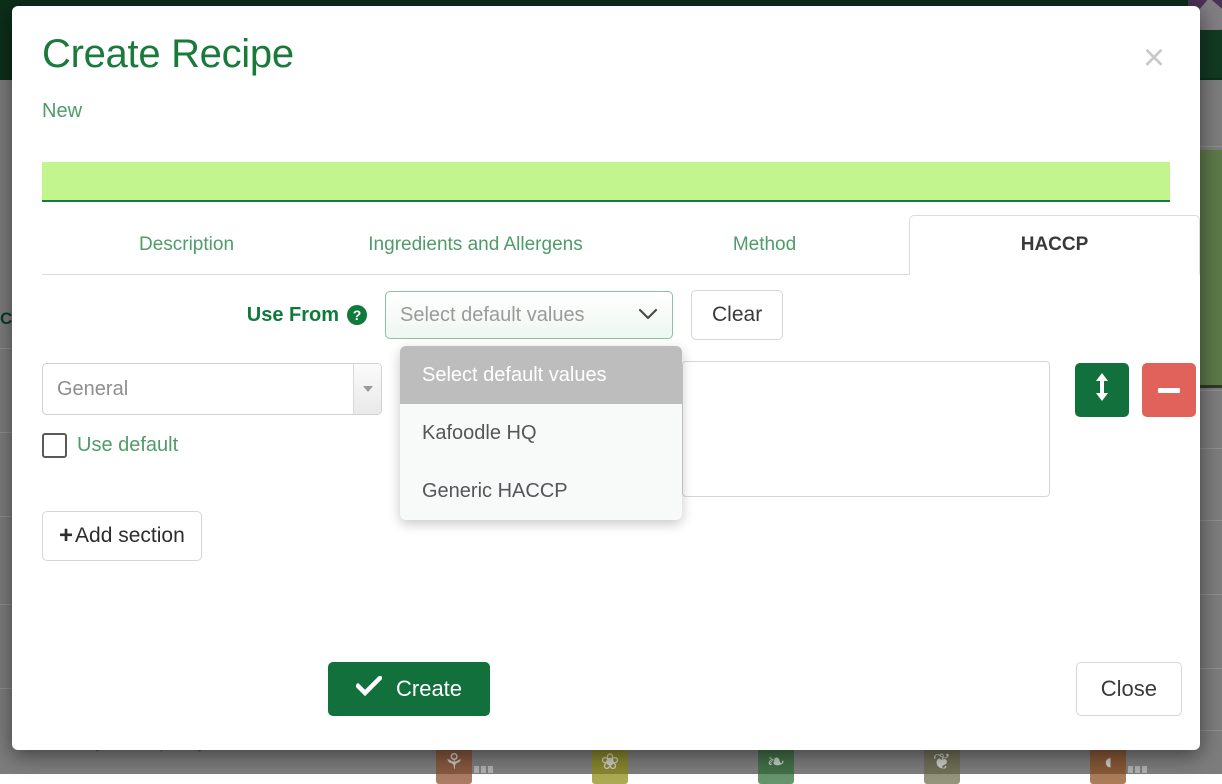 The image size is (1222, 784). I want to click on add-section-button: + Add section, so click(122, 536).